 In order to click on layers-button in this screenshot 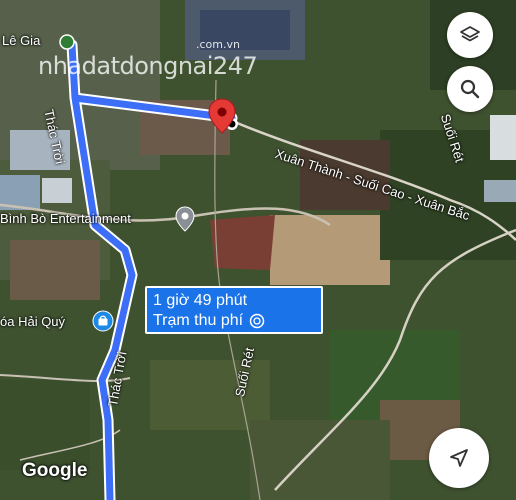, I will do `click(470, 35)`.